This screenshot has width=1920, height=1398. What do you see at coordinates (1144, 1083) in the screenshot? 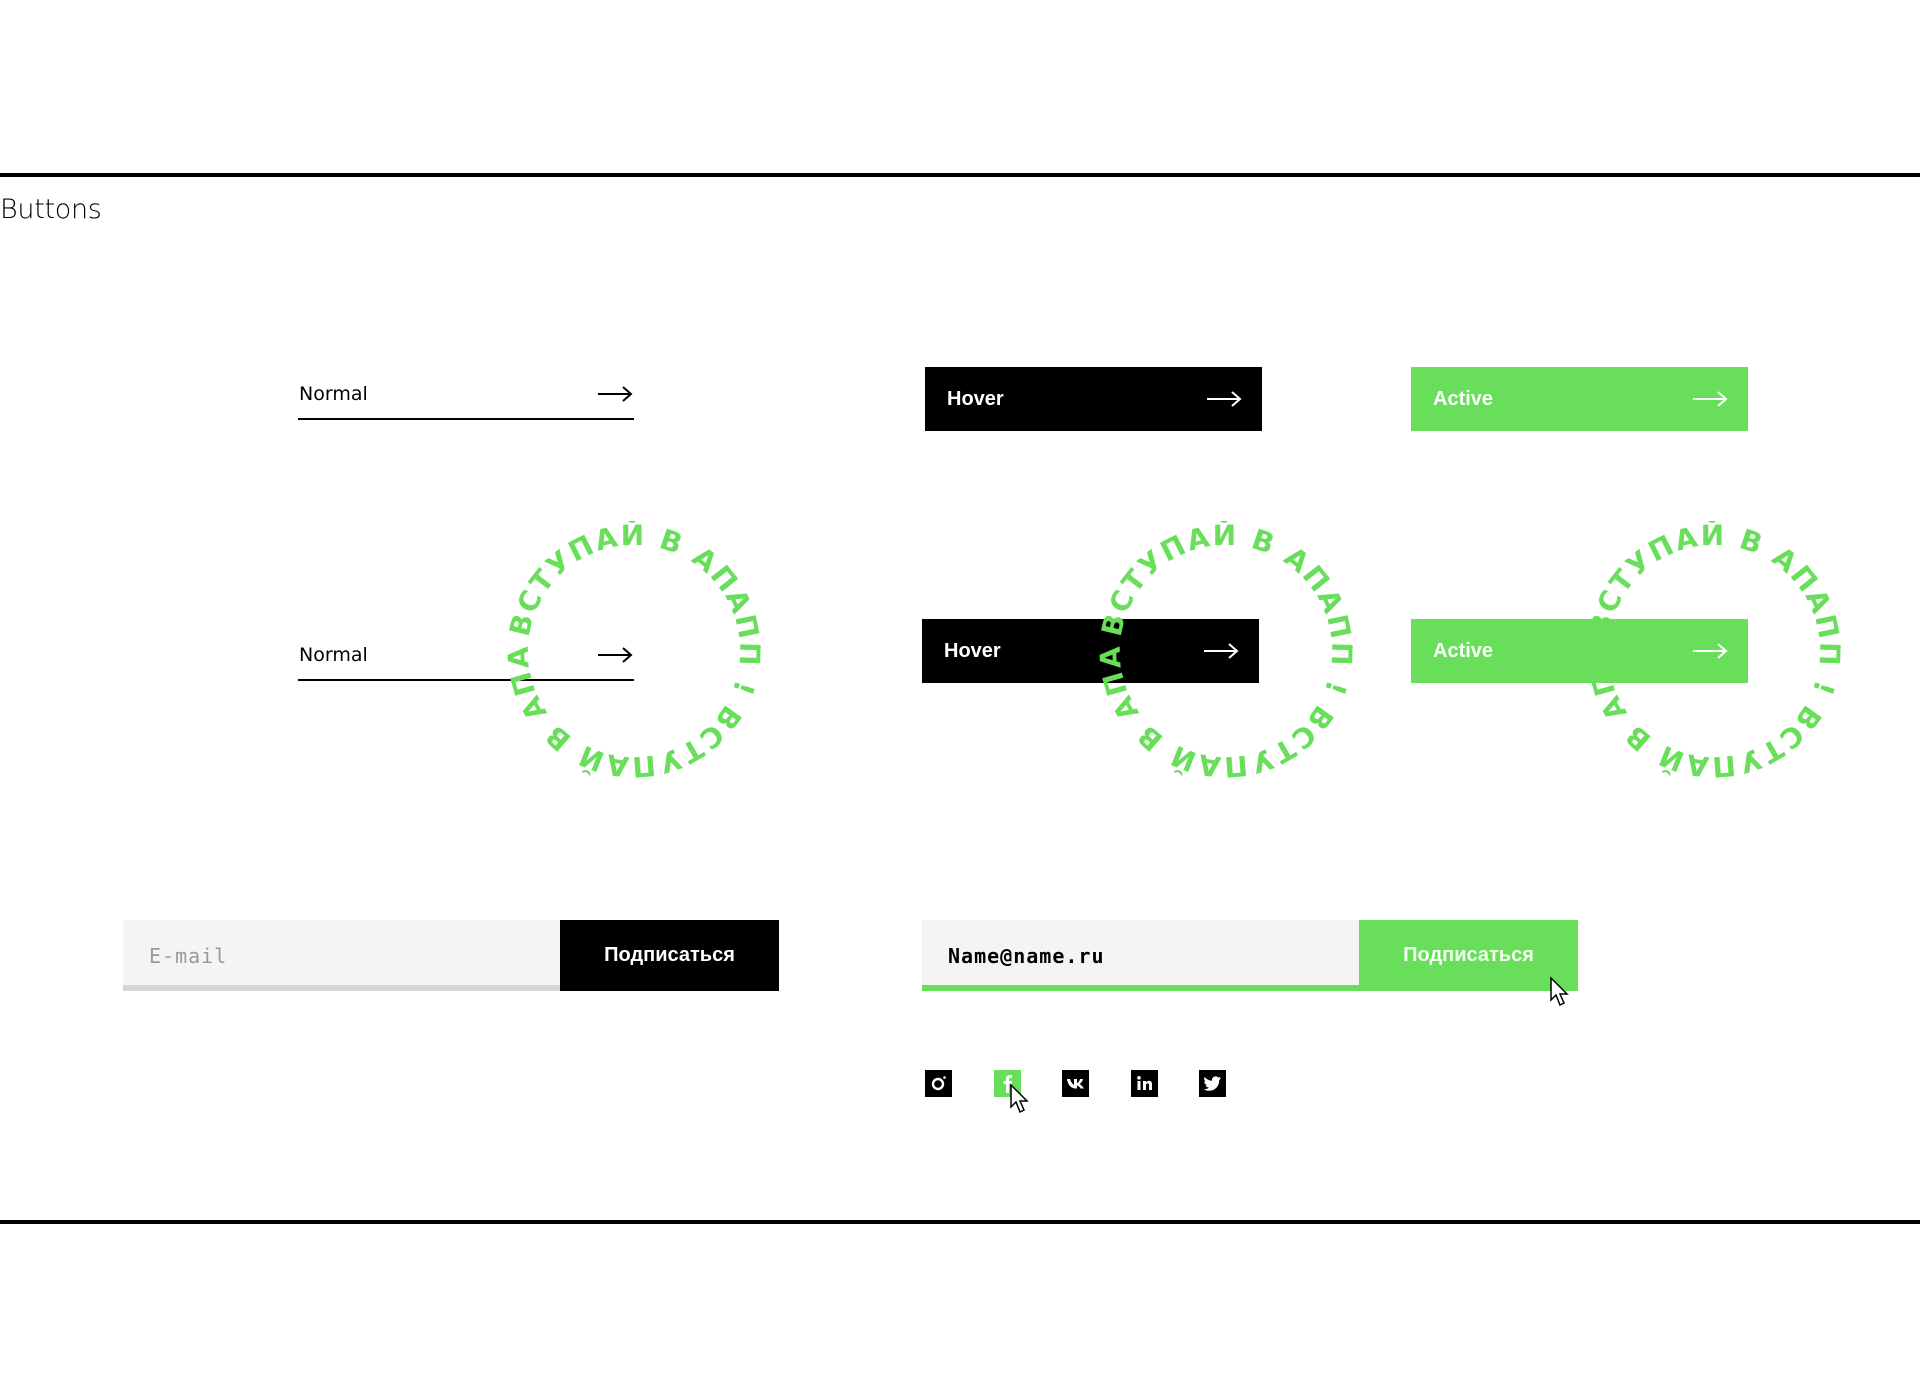
I see `linkedin-icon` at bounding box center [1144, 1083].